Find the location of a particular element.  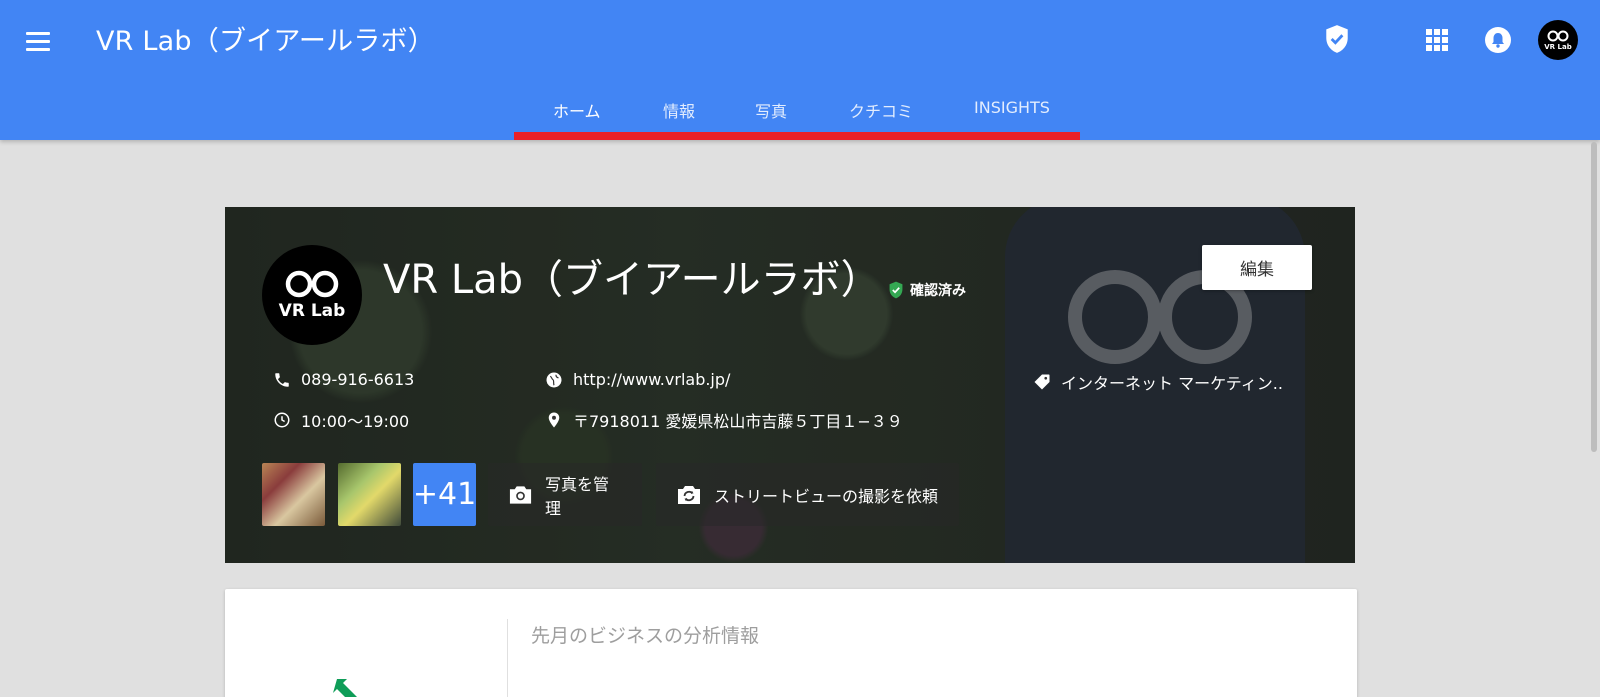

avatar: VR Lab is located at coordinates (1558, 40).